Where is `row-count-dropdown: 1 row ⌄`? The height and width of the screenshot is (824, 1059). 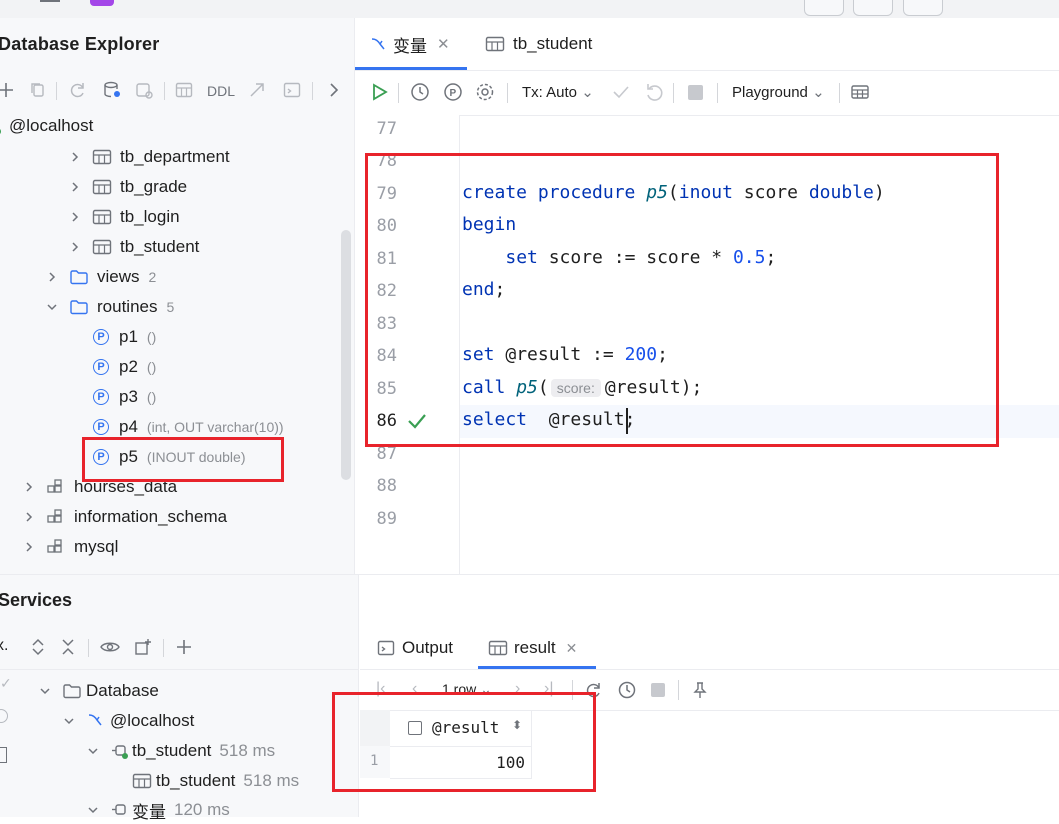
row-count-dropdown: 1 row ⌄ is located at coordinates (467, 689).